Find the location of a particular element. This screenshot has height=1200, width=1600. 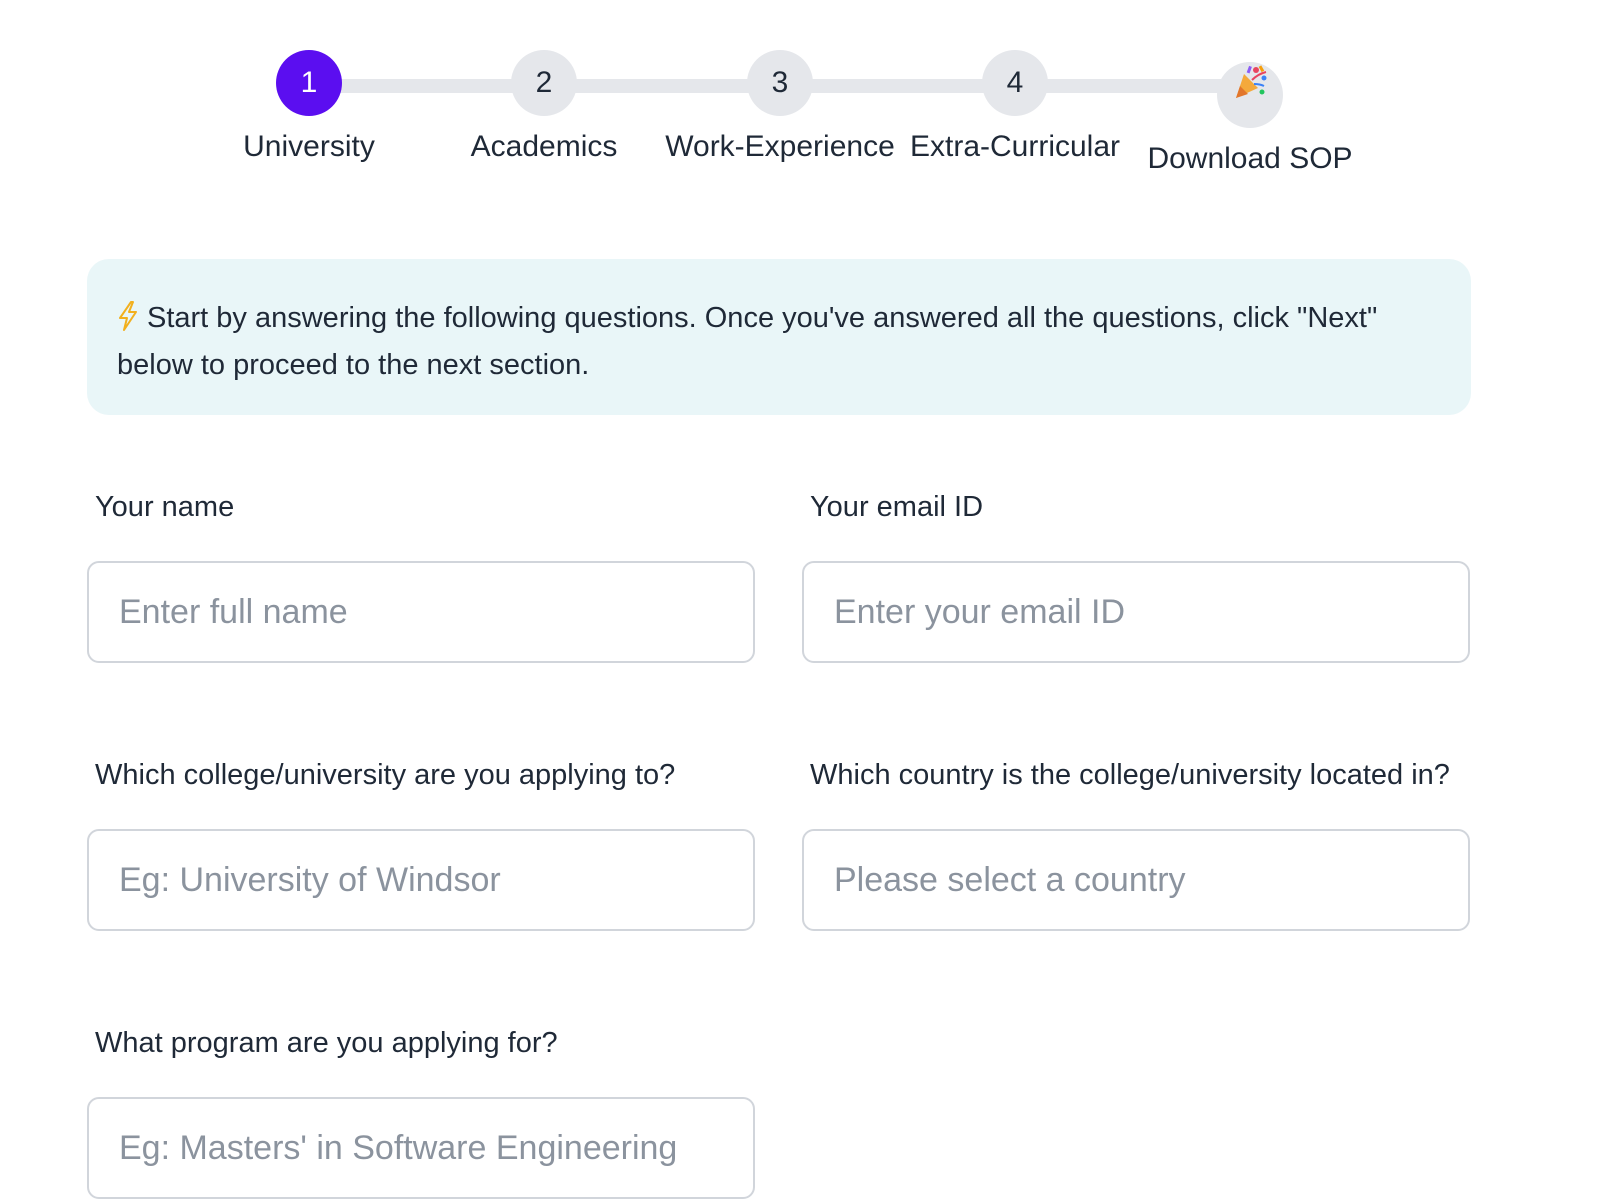

step-1-circle: 1 is located at coordinates (309, 83).